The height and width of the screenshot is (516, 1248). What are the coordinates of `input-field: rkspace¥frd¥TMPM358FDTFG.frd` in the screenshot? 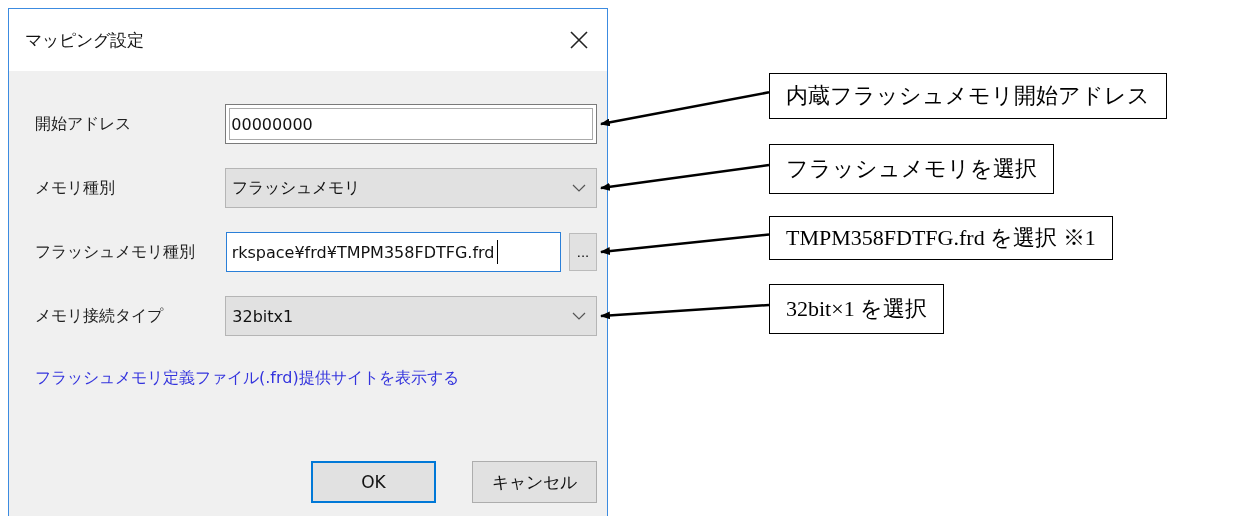 It's located at (393, 252).